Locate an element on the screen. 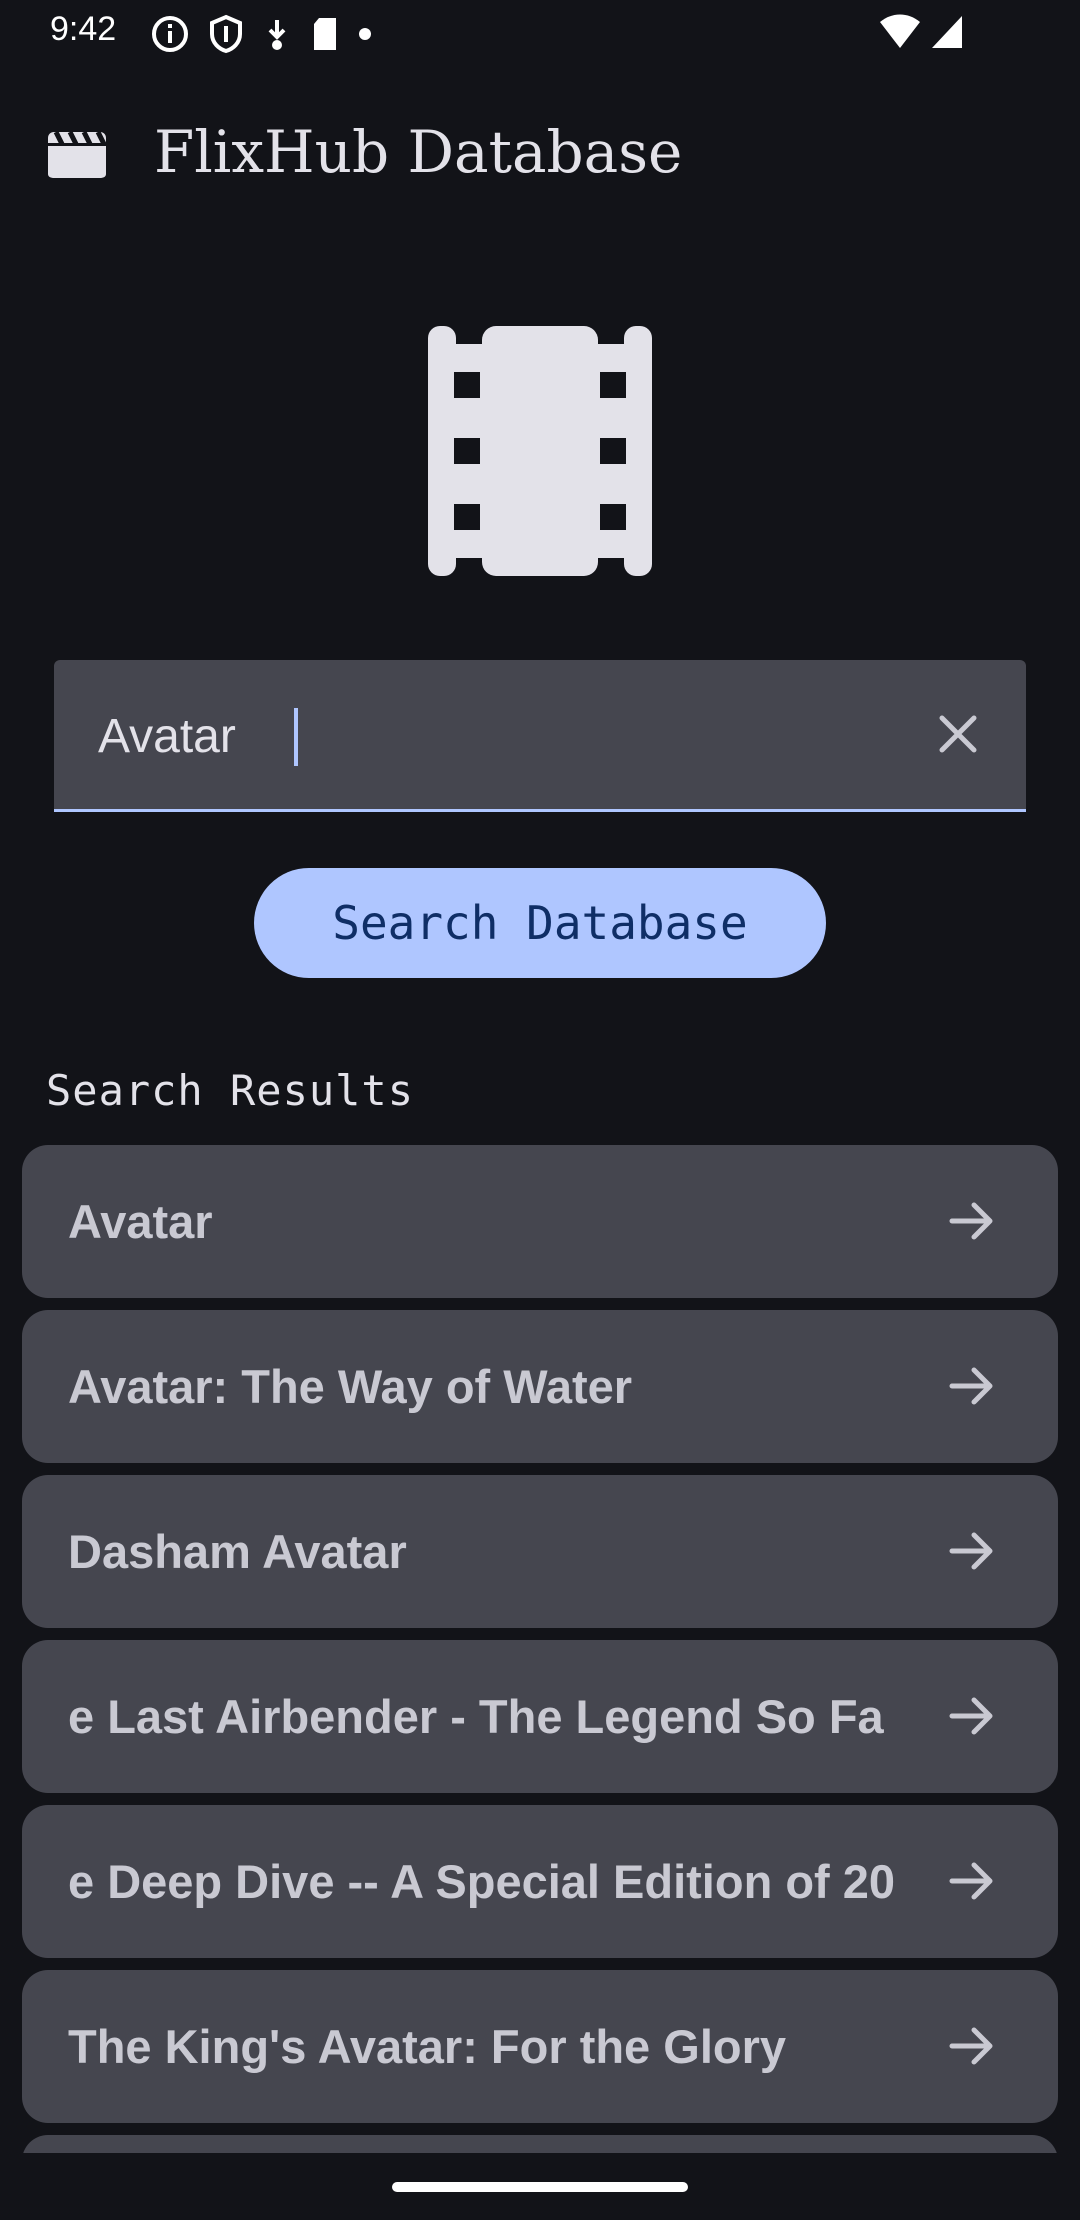  sd-card-icon is located at coordinates (325, 34).